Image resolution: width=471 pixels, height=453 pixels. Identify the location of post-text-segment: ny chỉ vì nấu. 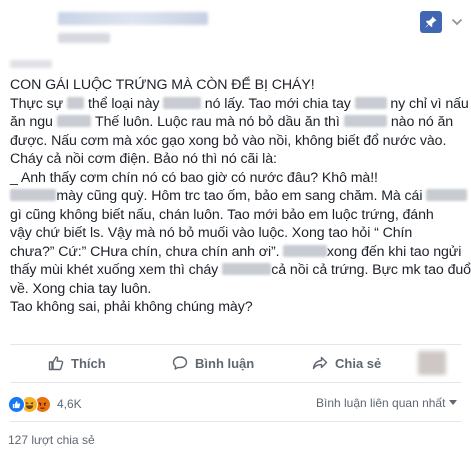
(427, 103).